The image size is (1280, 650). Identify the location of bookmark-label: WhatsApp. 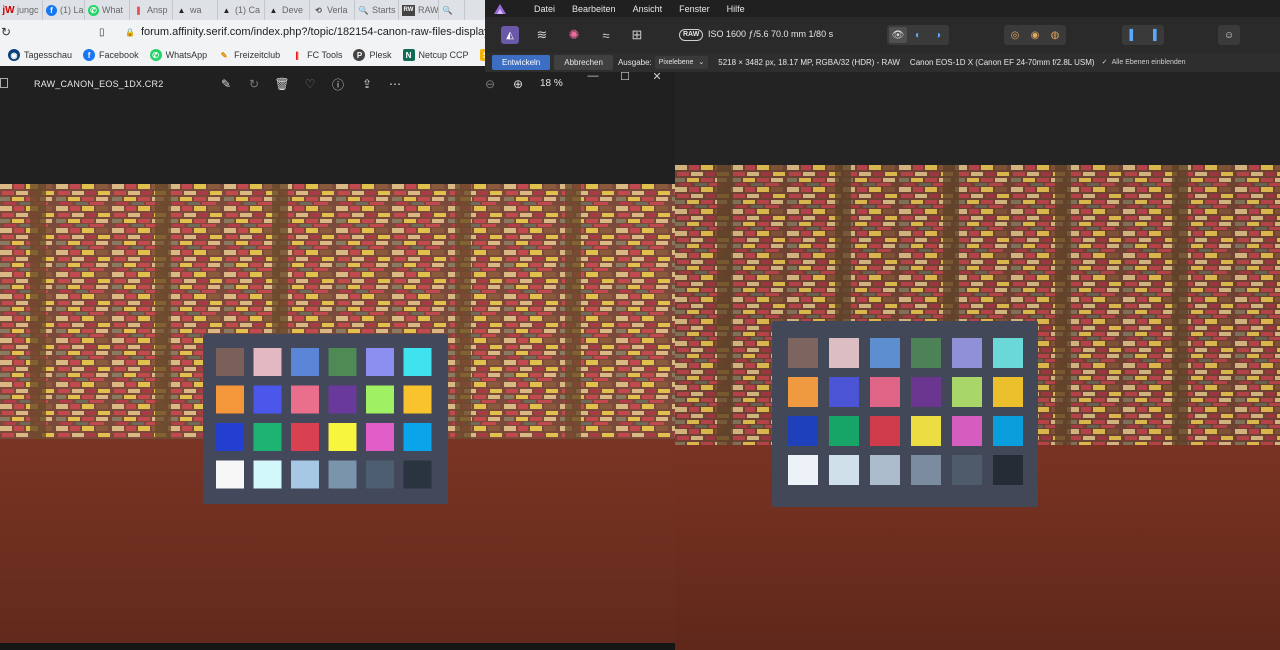
(186, 55).